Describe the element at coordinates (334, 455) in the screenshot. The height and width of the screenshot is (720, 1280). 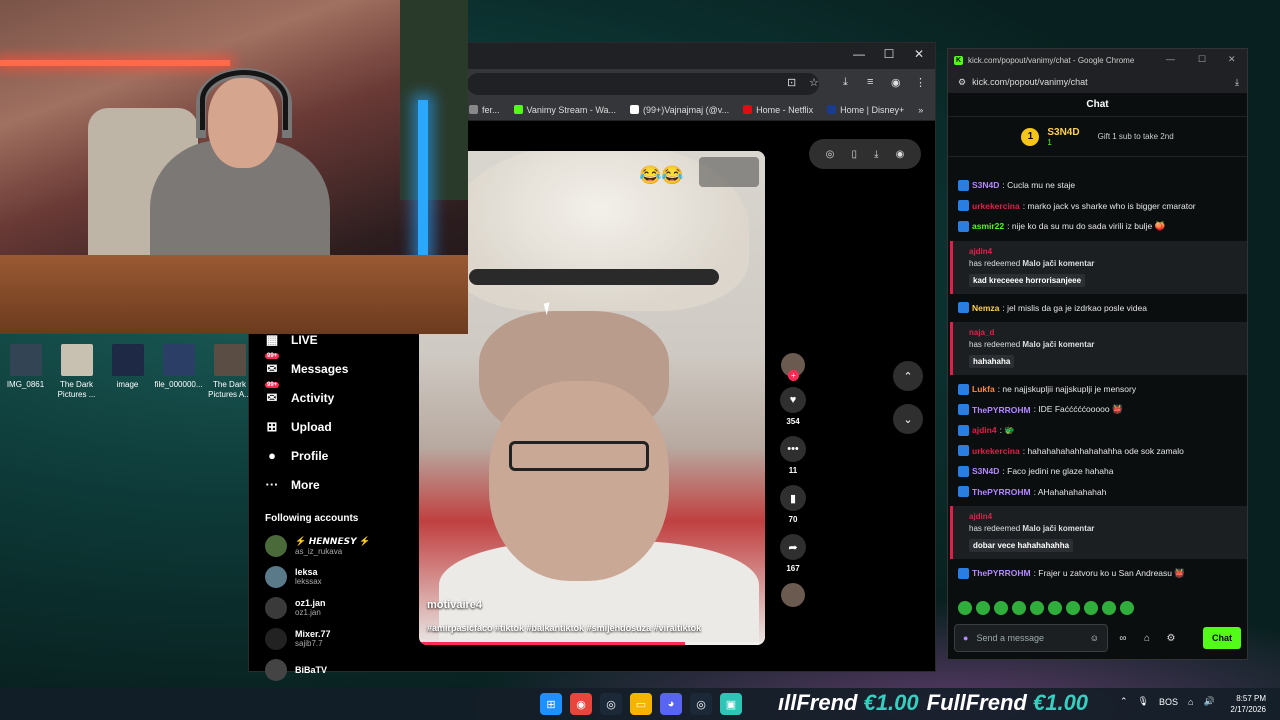
I see `nav-item-profile: ● Profile` at that location.